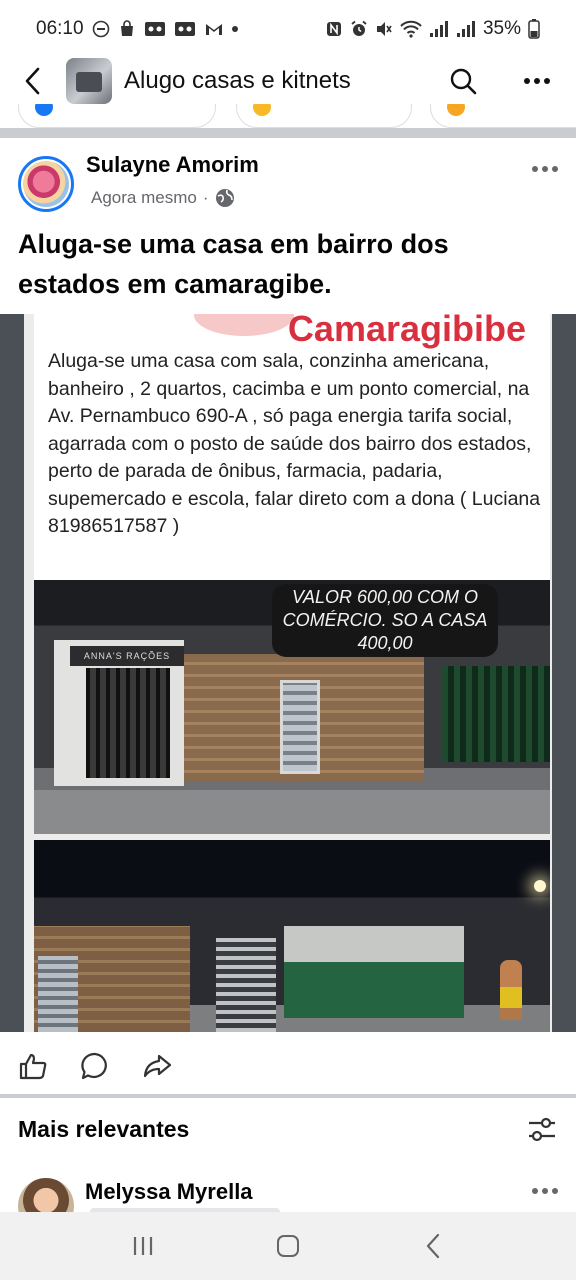 This screenshot has height=1280, width=576. I want to click on battery-icon, so click(534, 29).